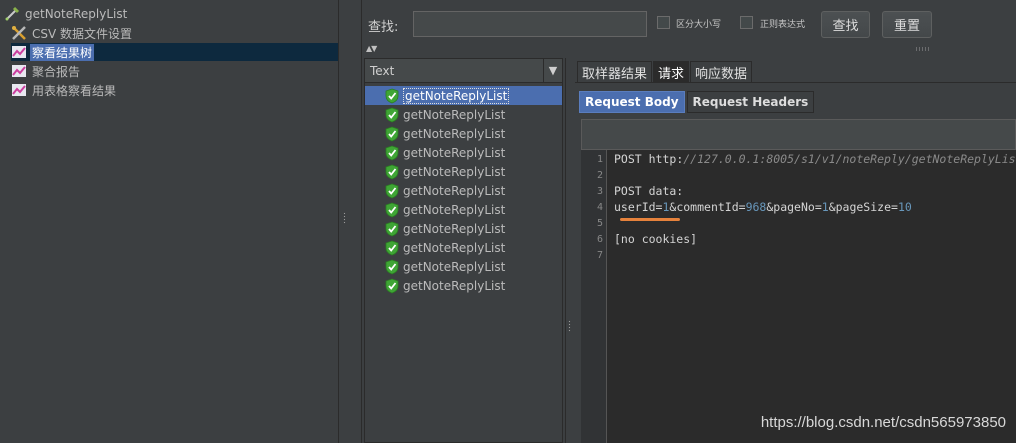 The width and height of the screenshot is (1016, 443). I want to click on line-number-gutter: 1 2 3 4 5 6 7, so click(594, 296).